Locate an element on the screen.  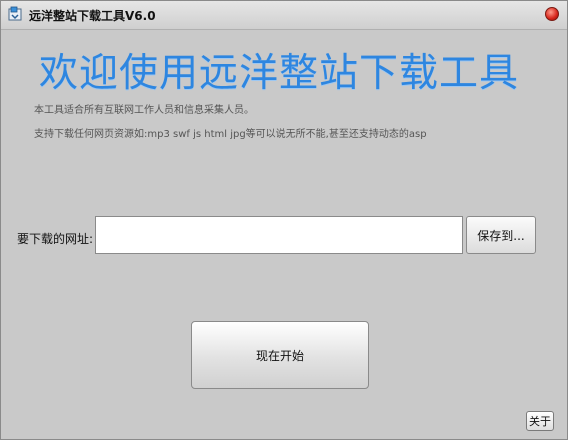
description-line-1: 本工具适合所有互联网工作人员和信息采集人员。 is located at coordinates (144, 110).